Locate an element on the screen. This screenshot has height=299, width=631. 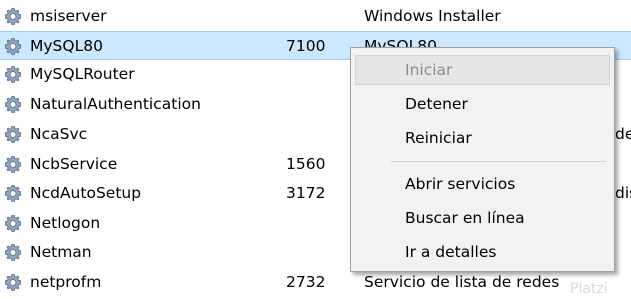
service-name-cell: NaturalAuthentication is located at coordinates (137, 104).